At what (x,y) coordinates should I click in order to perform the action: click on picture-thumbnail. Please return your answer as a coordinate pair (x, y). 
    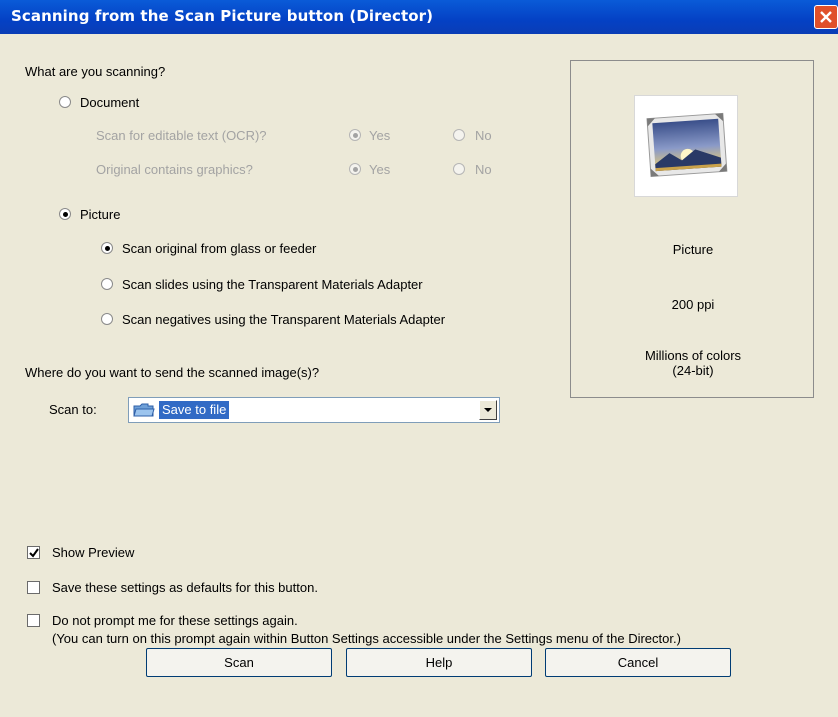
    Looking at the image, I should click on (686, 146).